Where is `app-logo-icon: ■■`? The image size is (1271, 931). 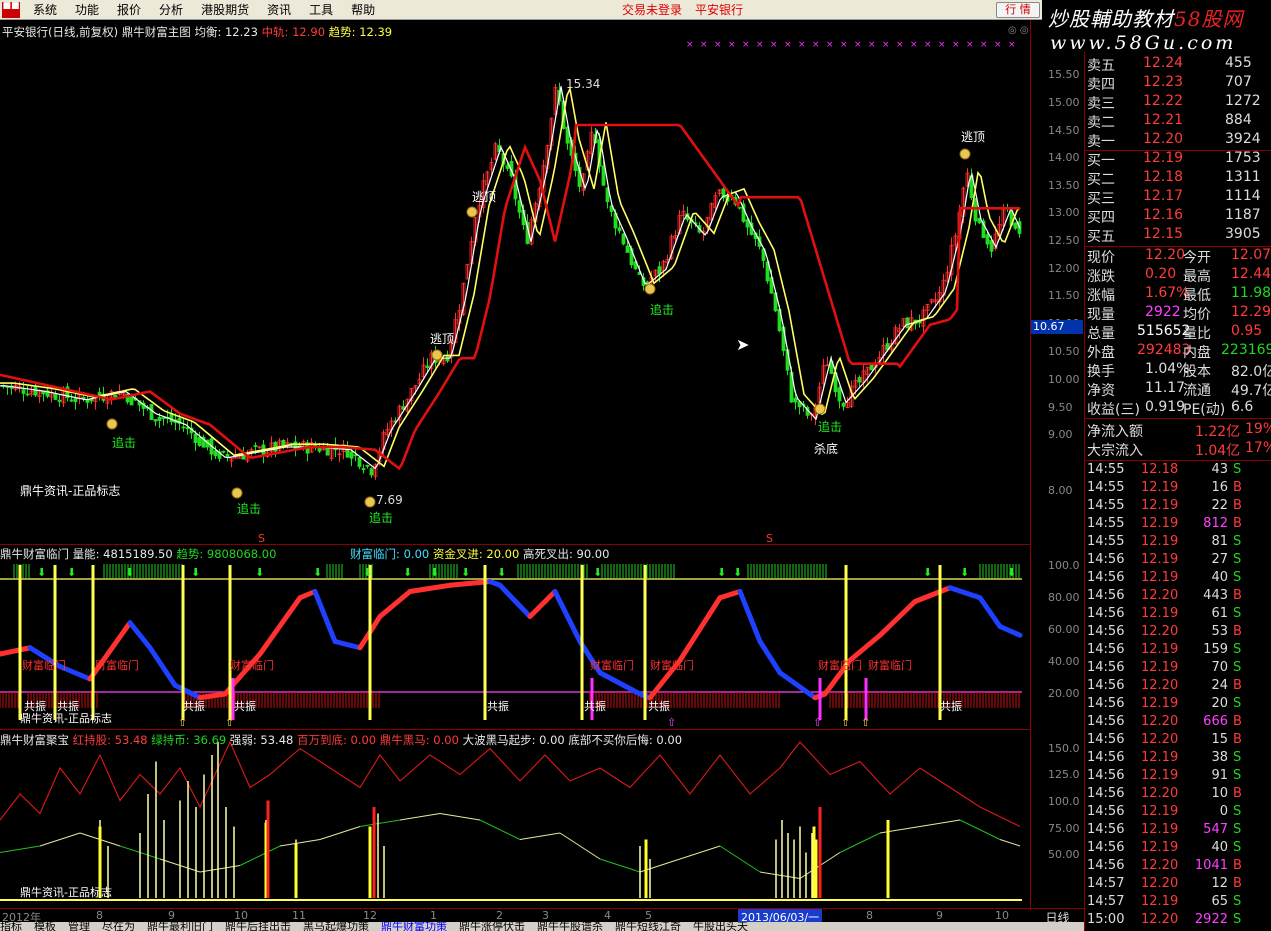
app-logo-icon: ■■ is located at coordinates (11, 9).